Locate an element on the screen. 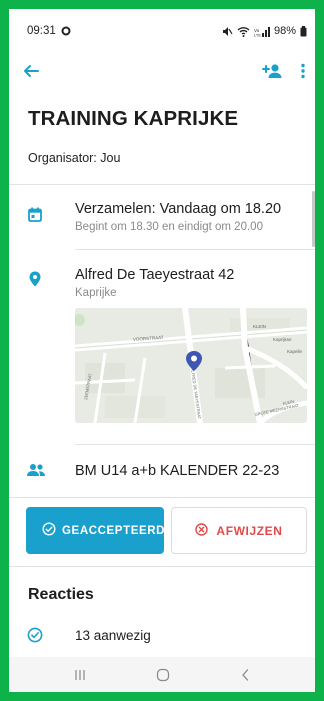 The width and height of the screenshot is (324, 701). back-nav-icon is located at coordinates (245, 675).